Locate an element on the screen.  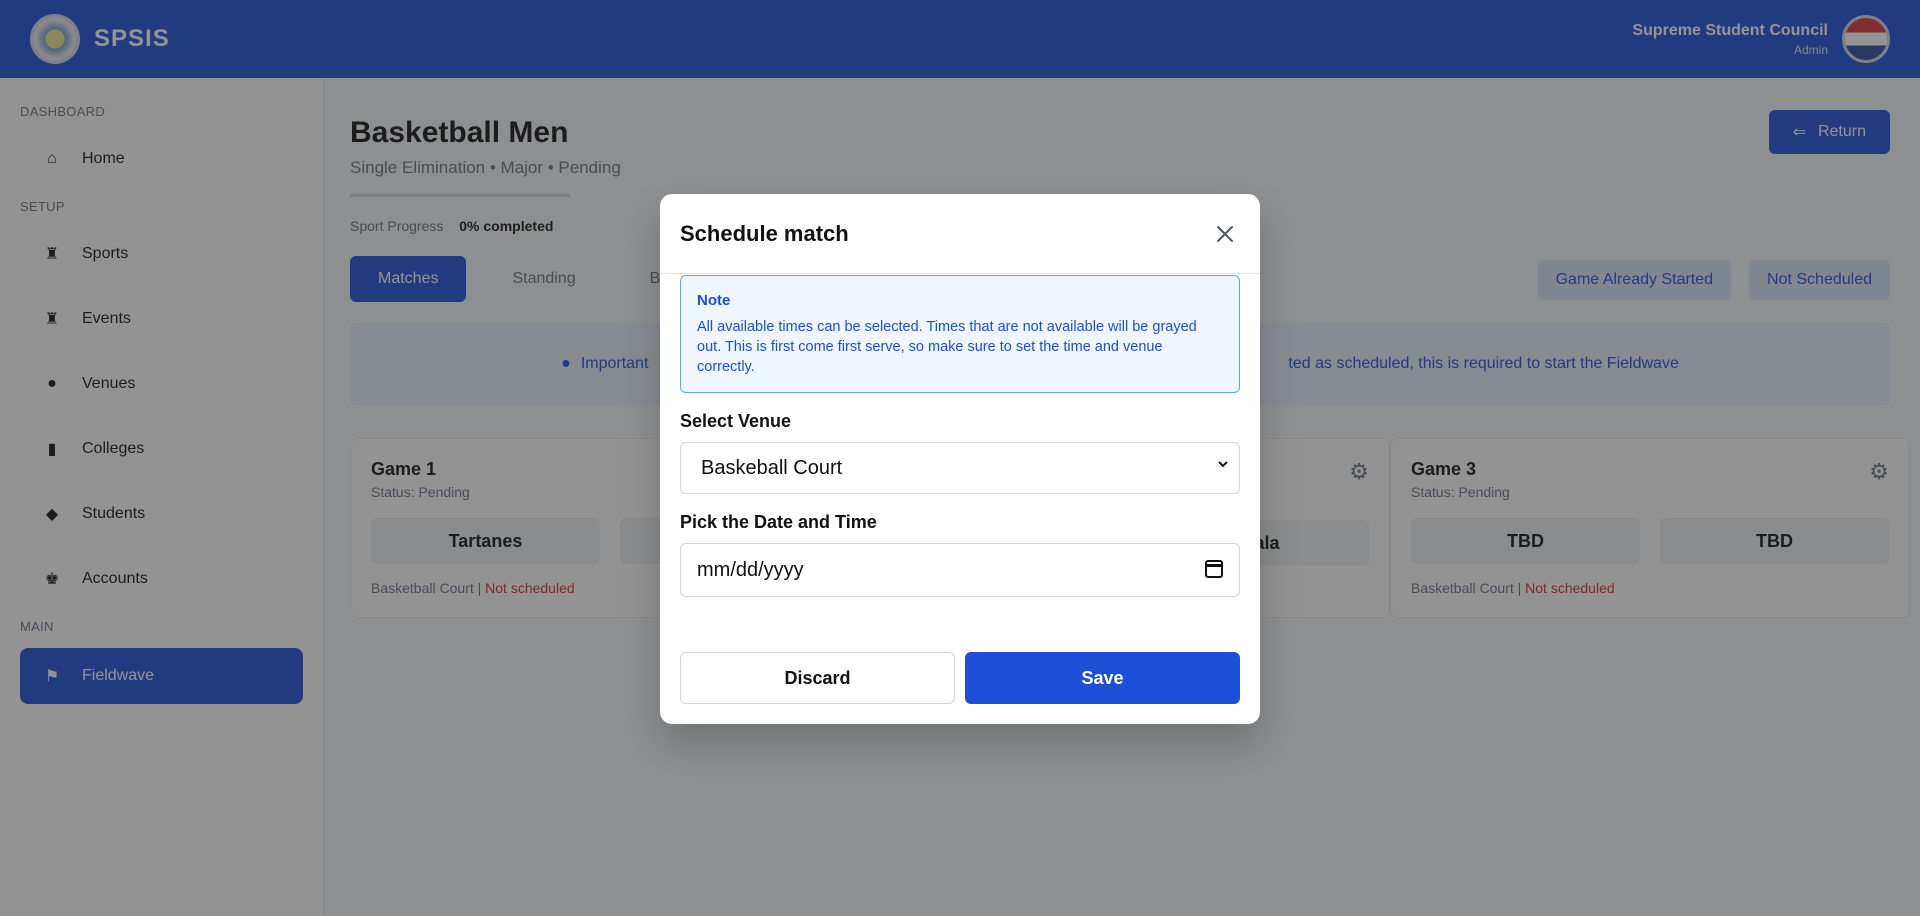
note-title: Note is located at coordinates (714, 300).